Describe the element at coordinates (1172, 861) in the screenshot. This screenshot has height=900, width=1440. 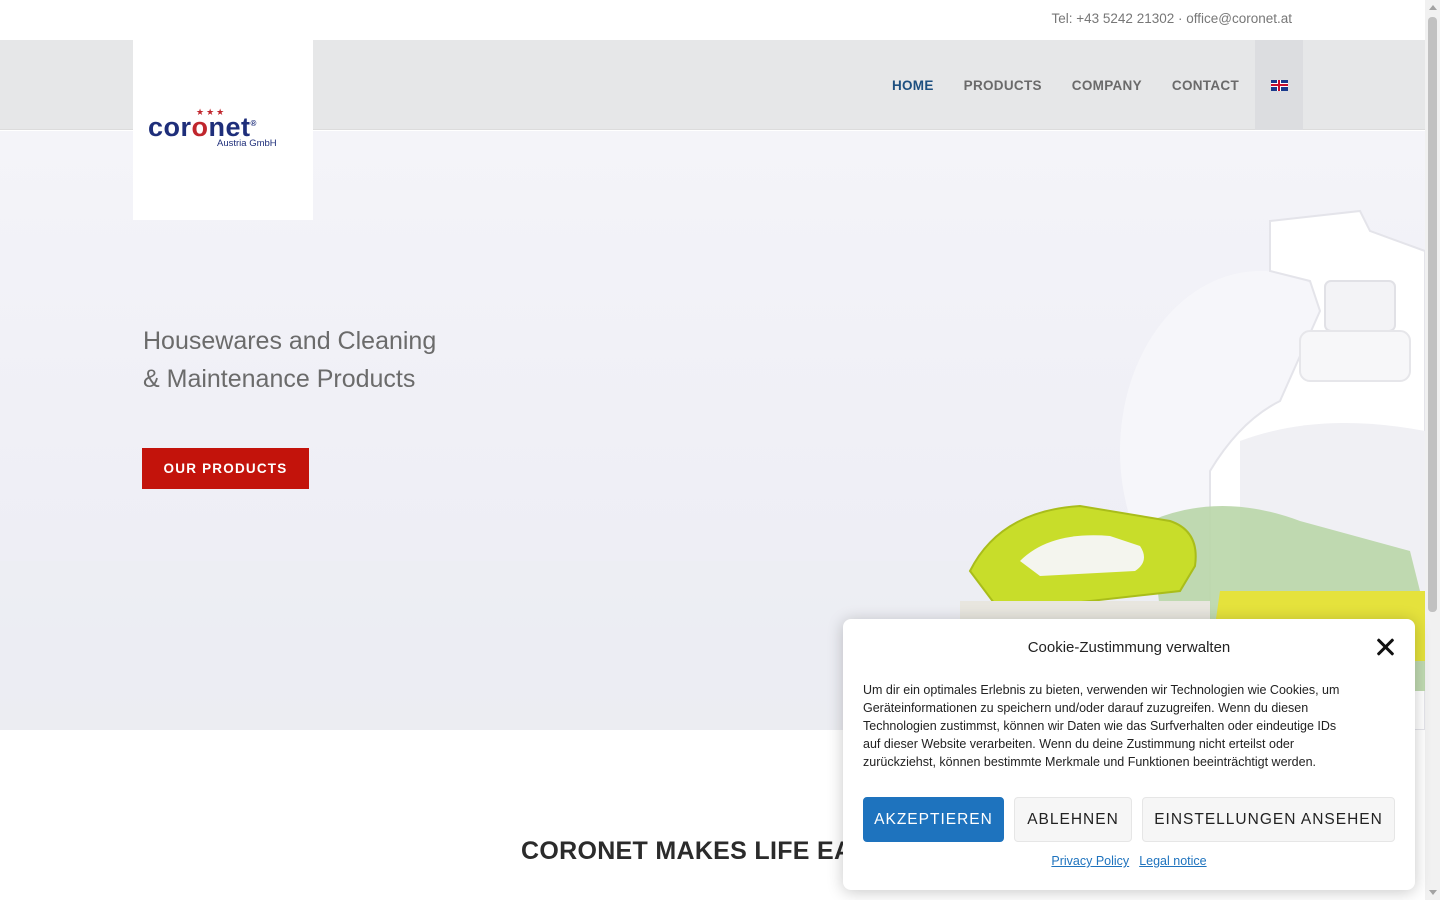
I see `legal-notice-link: Legal notice` at that location.